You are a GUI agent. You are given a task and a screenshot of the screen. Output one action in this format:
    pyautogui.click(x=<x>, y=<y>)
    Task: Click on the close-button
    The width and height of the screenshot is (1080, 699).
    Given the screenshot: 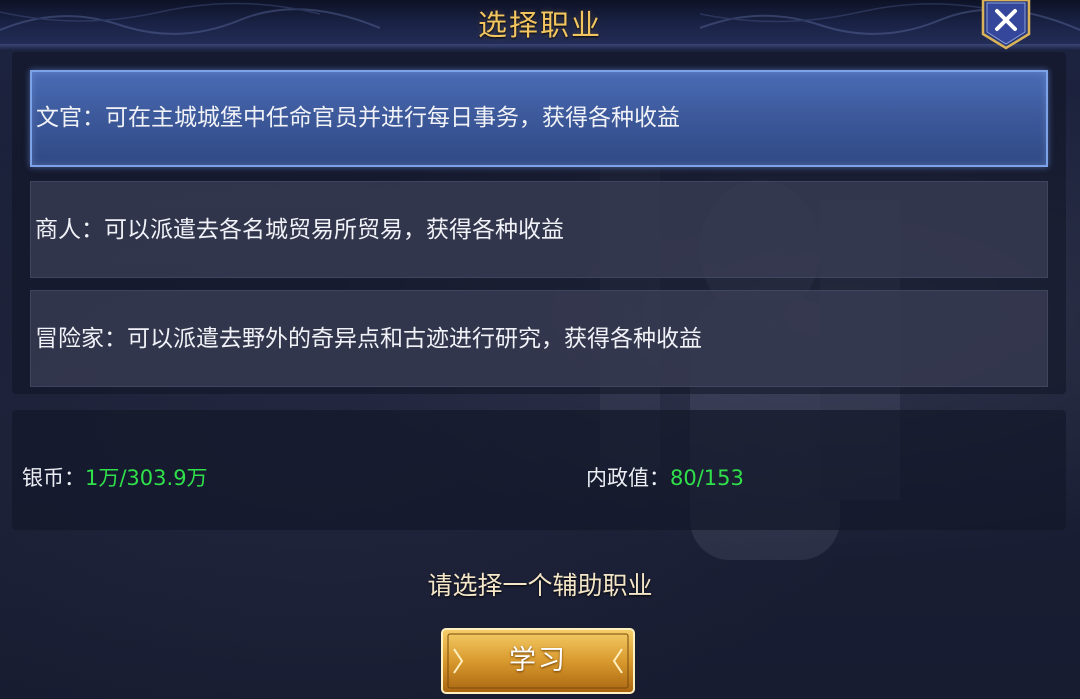 What is the action you would take?
    pyautogui.click(x=1006, y=25)
    